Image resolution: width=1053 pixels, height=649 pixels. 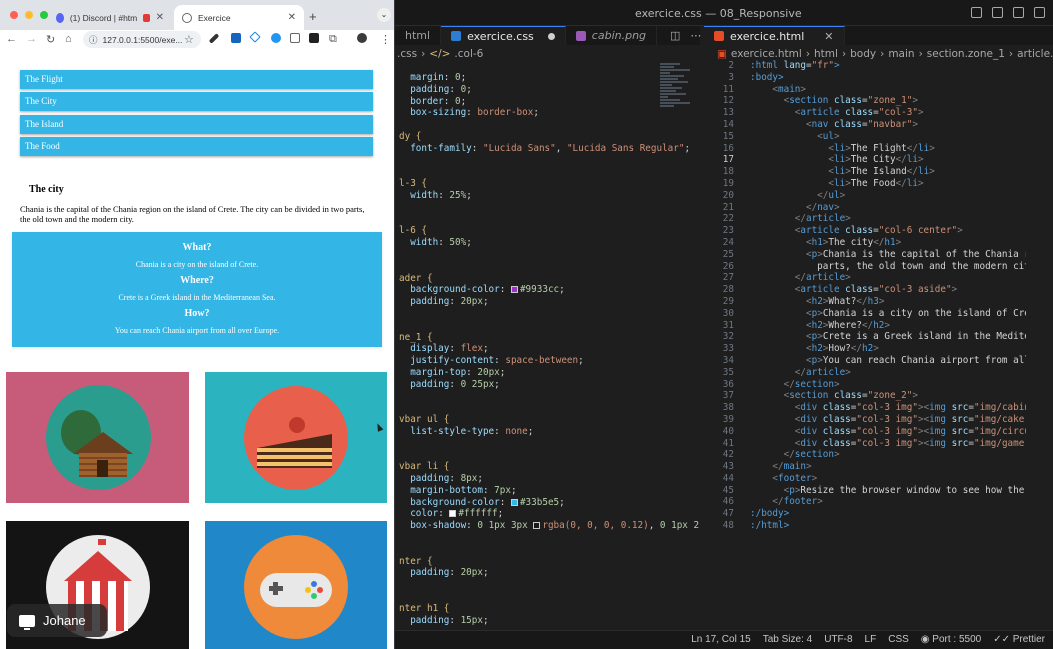 I want to click on language-mode: CSS, so click(x=898, y=639).